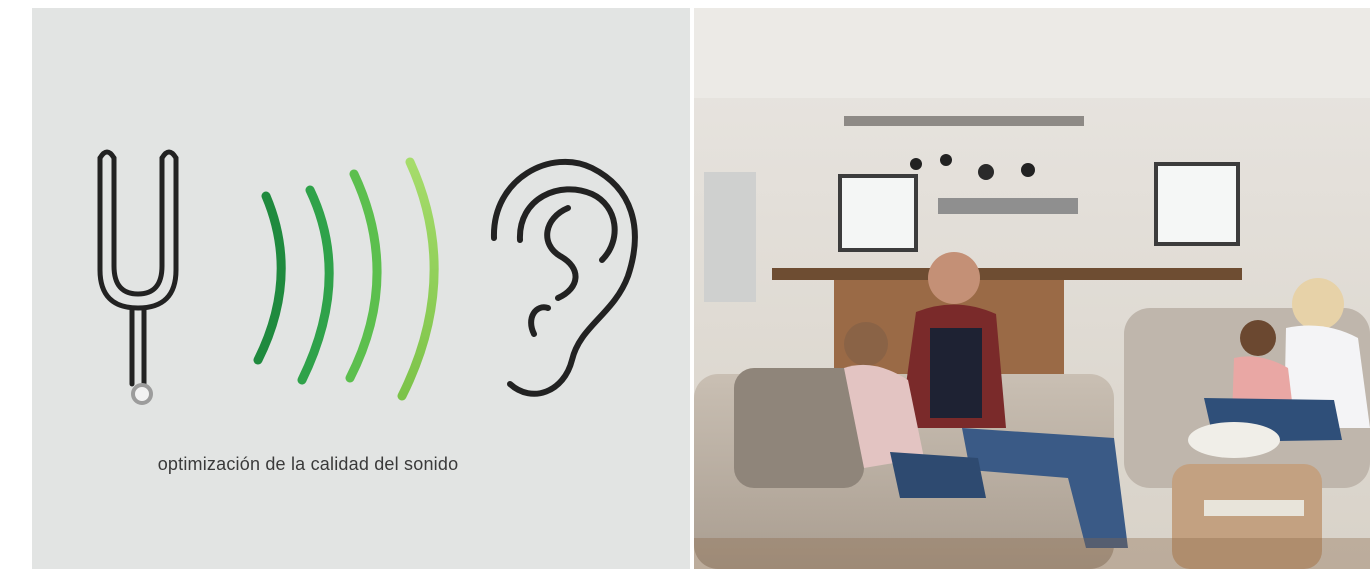  I want to click on sound-waves-icon, so click(346, 279).